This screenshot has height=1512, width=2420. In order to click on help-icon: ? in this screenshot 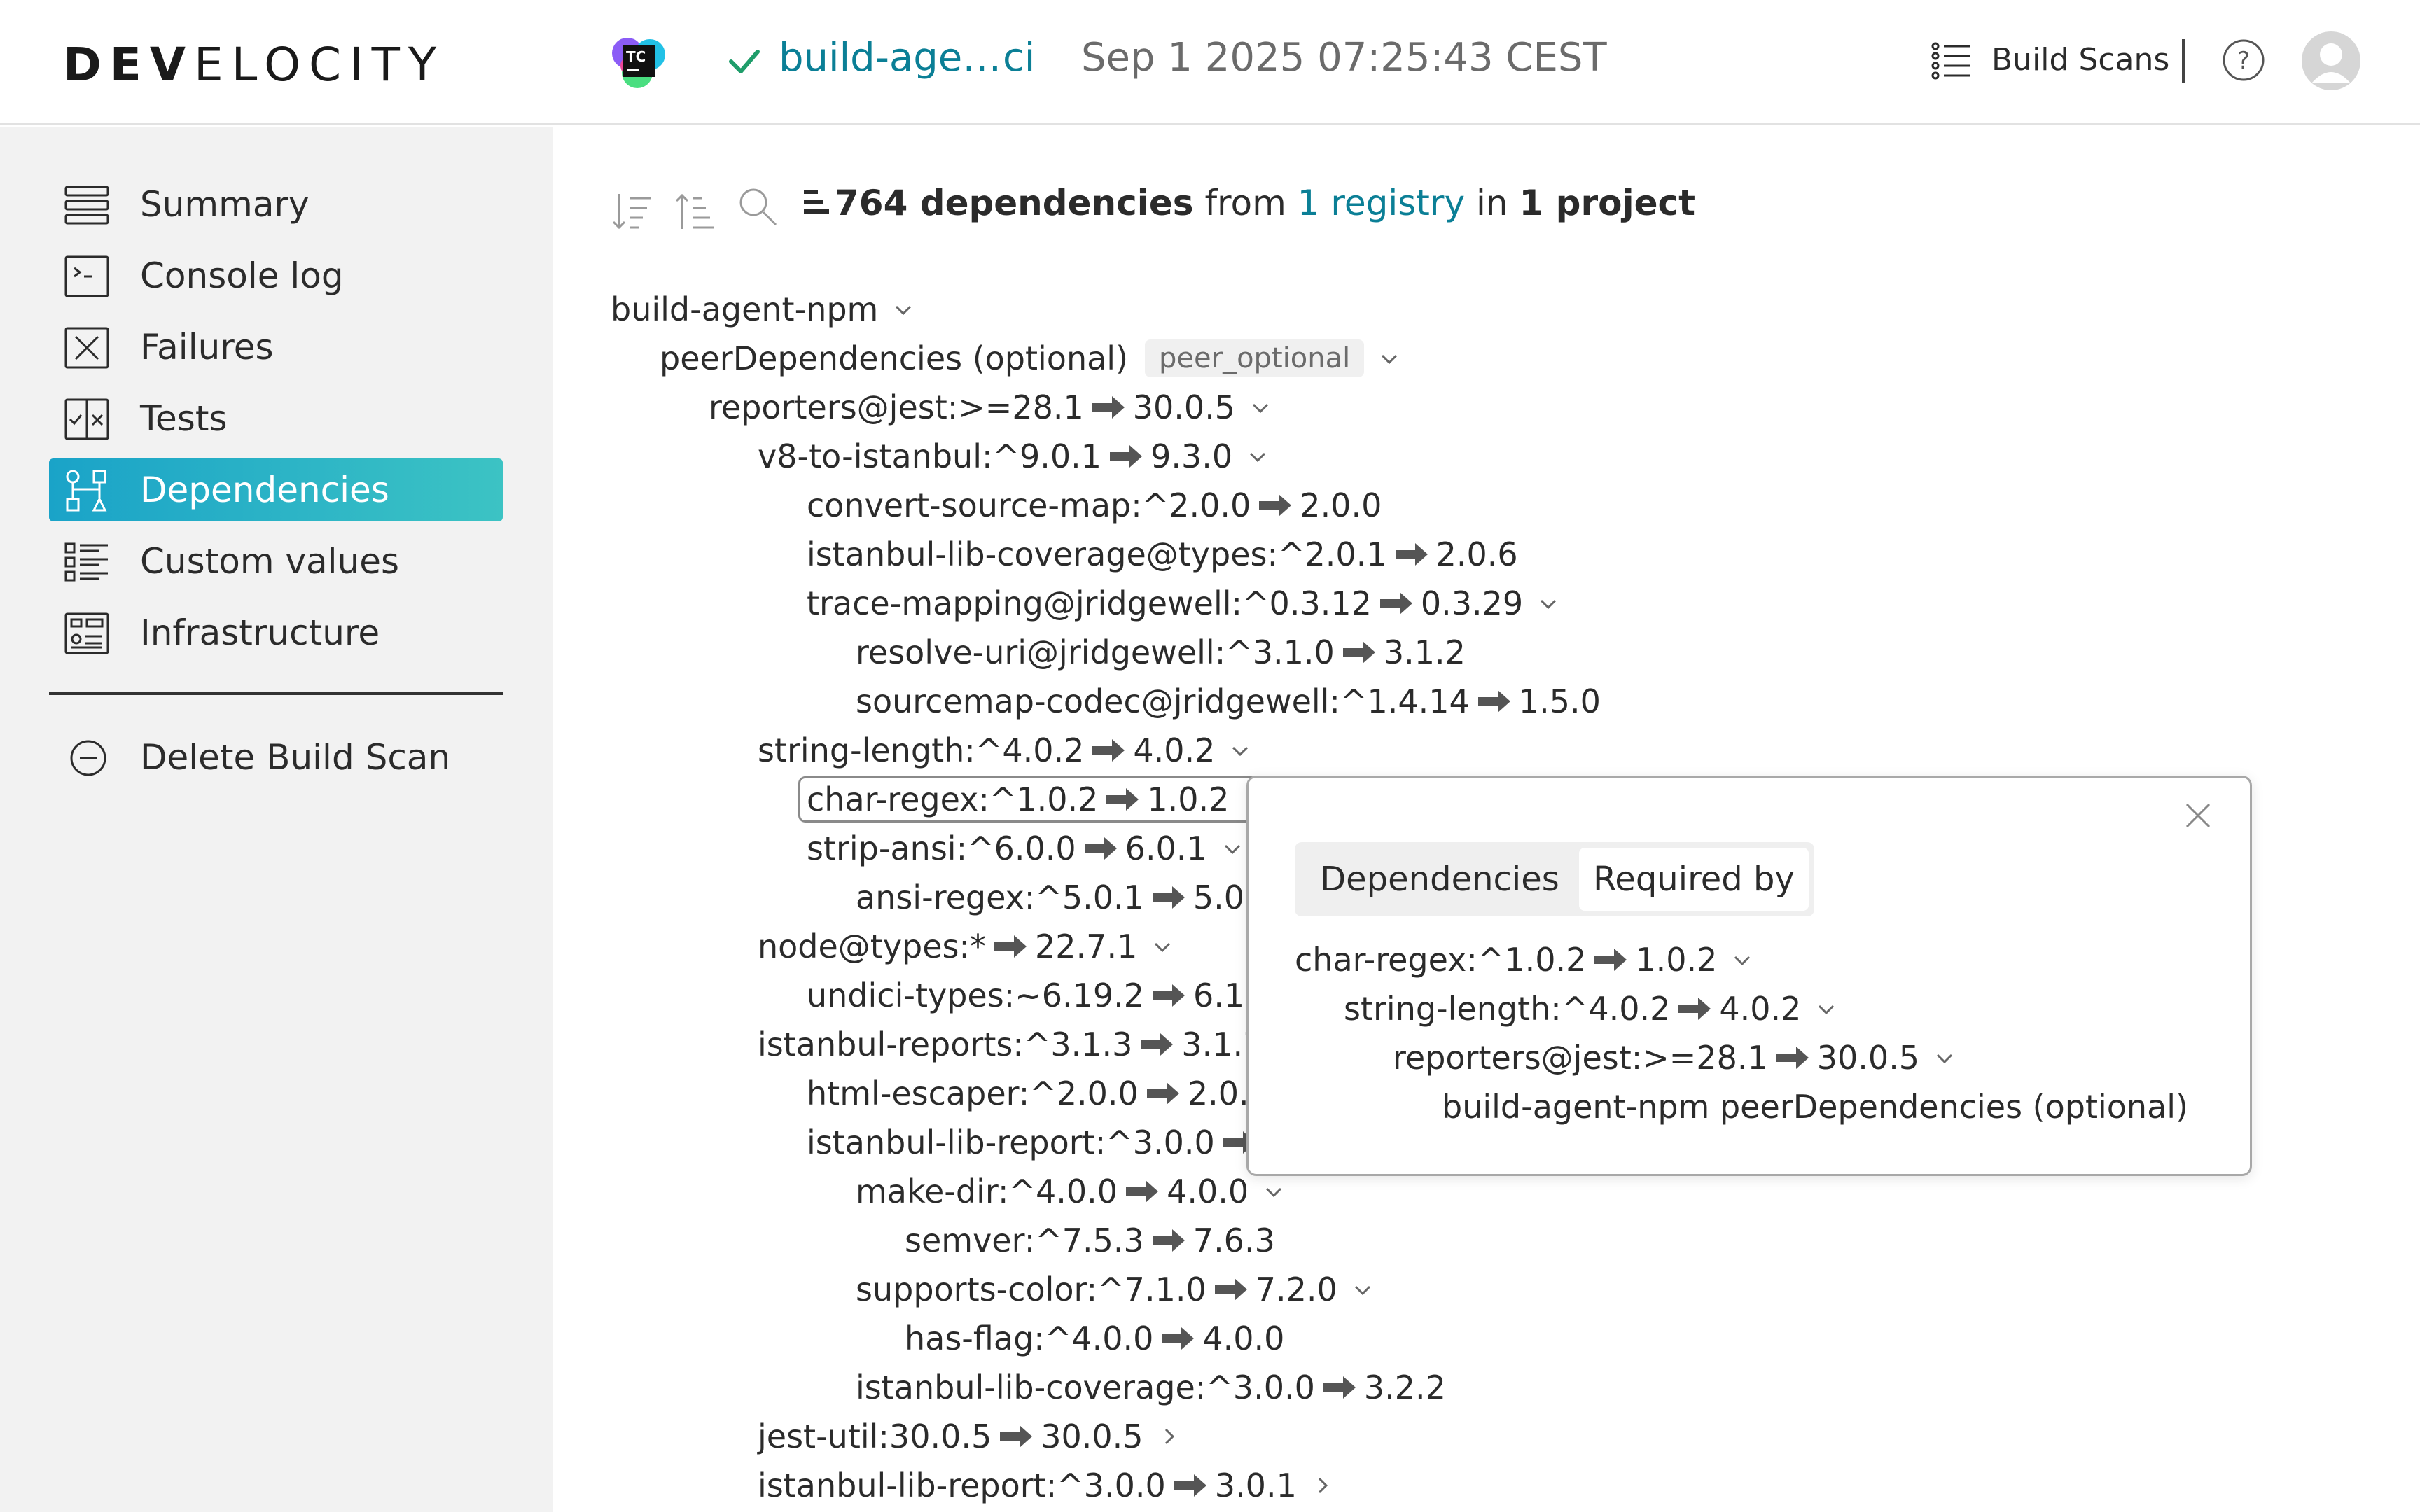, I will do `click(2243, 60)`.